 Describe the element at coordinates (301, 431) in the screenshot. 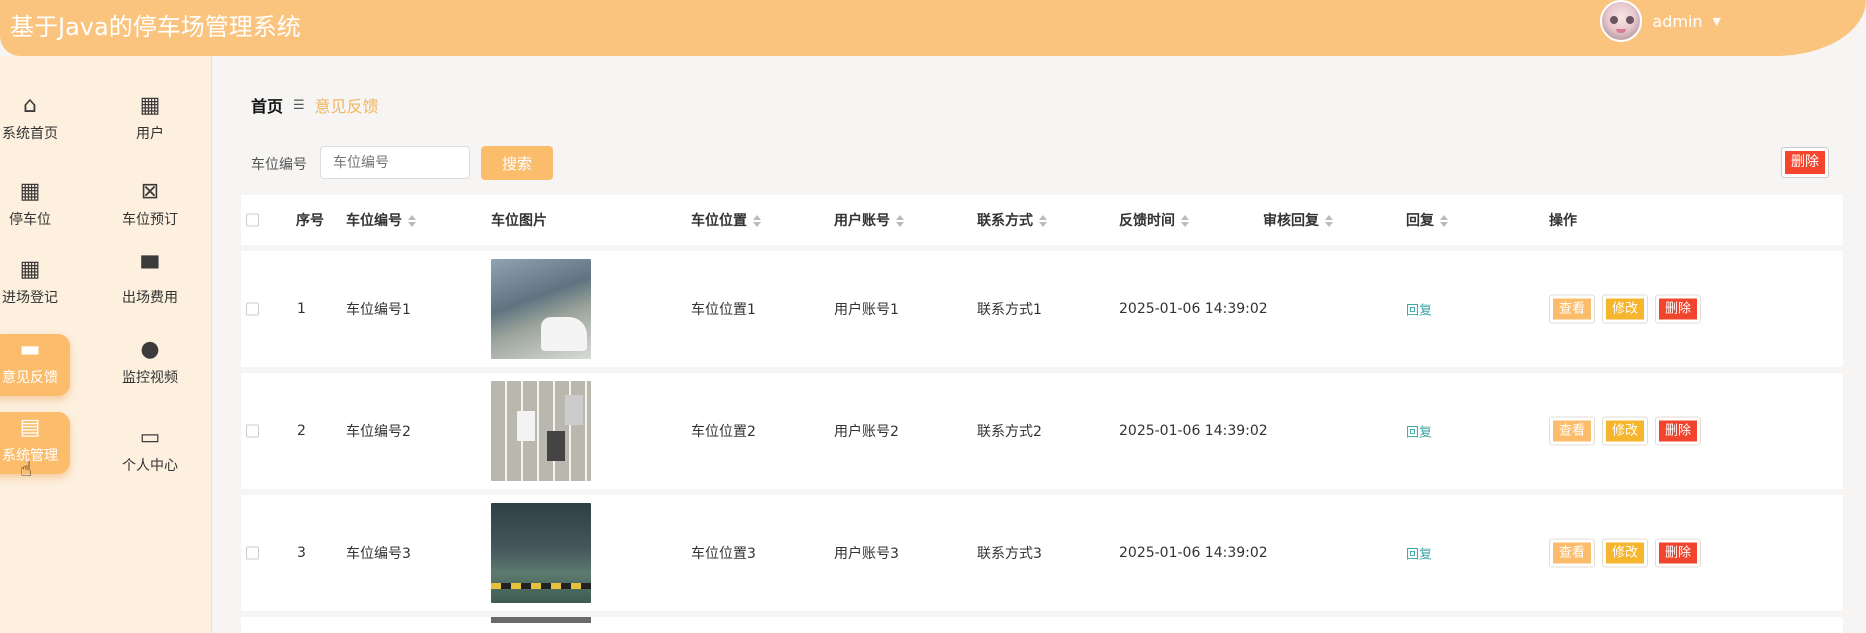

I see `cell-index: 2` at that location.